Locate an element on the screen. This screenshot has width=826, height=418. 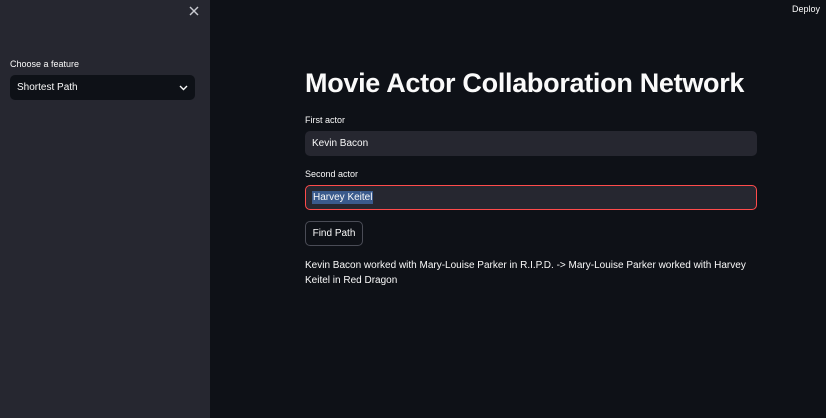
close-sidebar-button is located at coordinates (194, 11).